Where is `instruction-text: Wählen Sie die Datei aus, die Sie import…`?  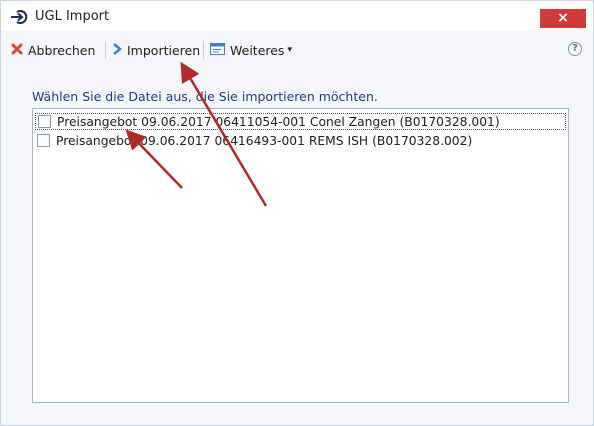
instruction-text: Wählen Sie die Datei aus, die Sie import… is located at coordinates (205, 96).